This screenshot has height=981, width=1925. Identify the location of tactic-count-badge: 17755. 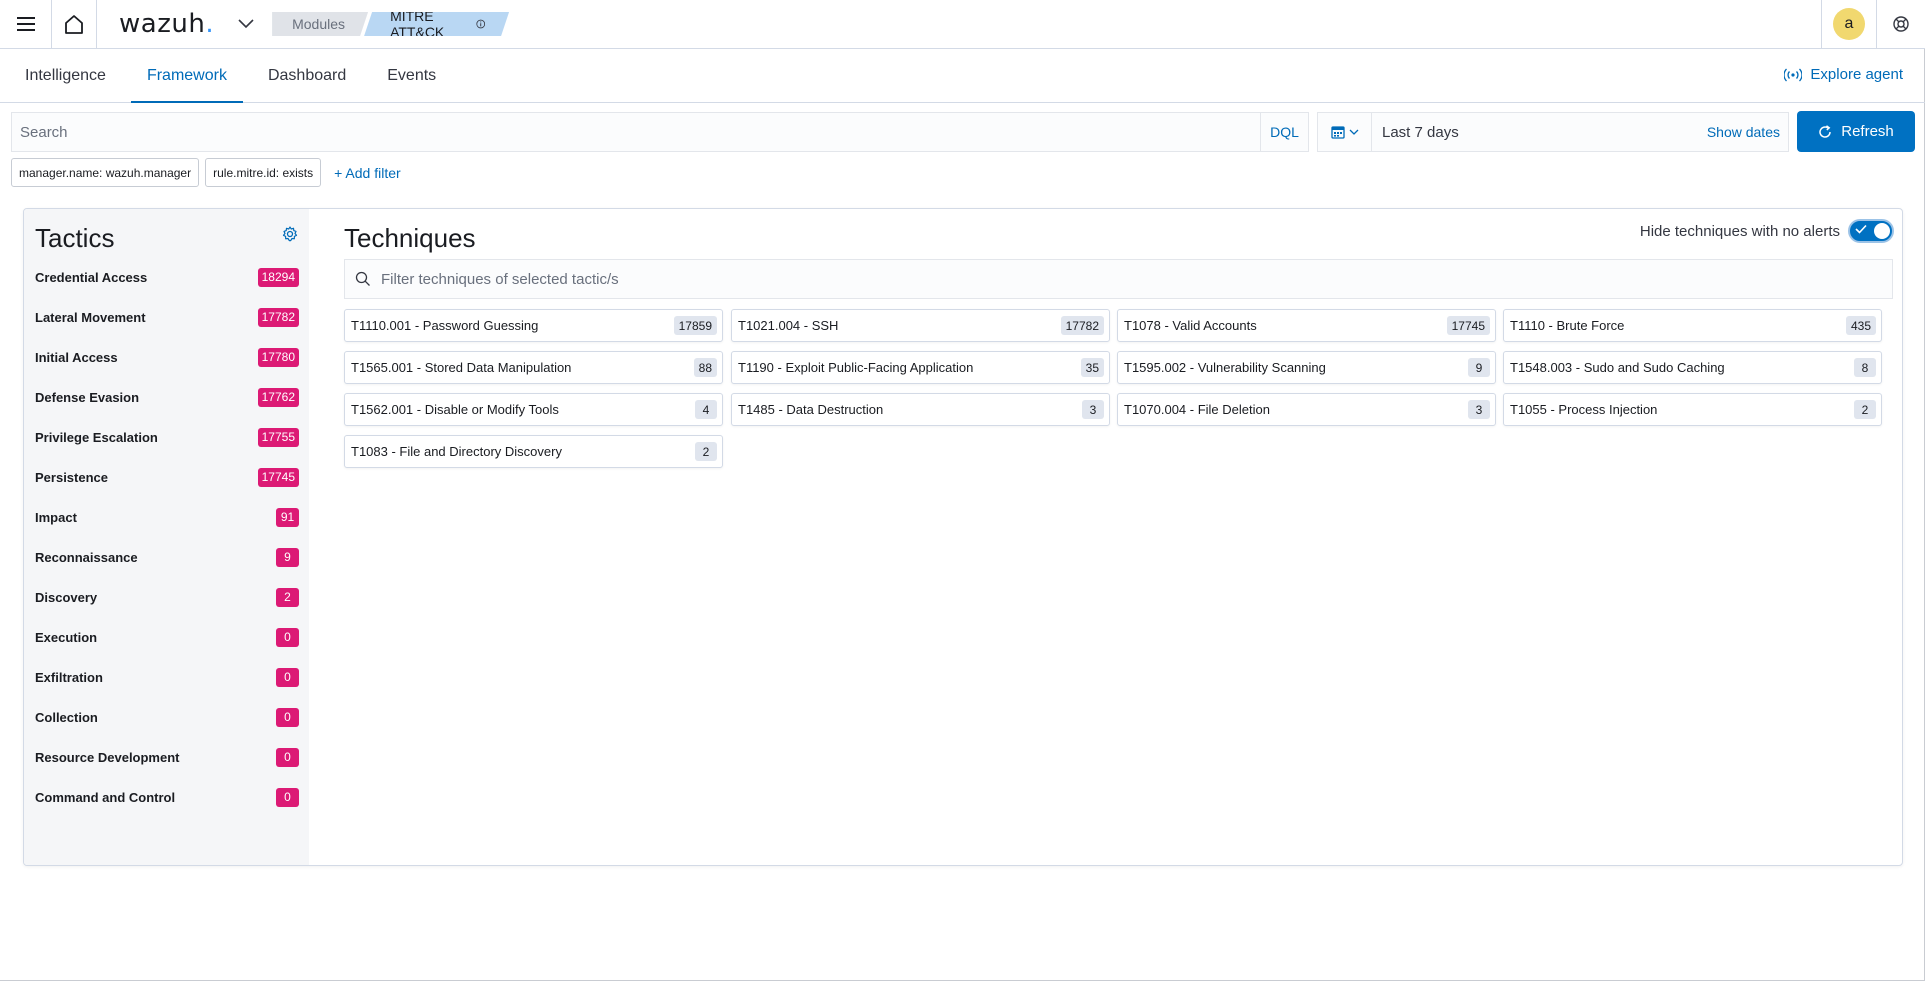
(278, 437).